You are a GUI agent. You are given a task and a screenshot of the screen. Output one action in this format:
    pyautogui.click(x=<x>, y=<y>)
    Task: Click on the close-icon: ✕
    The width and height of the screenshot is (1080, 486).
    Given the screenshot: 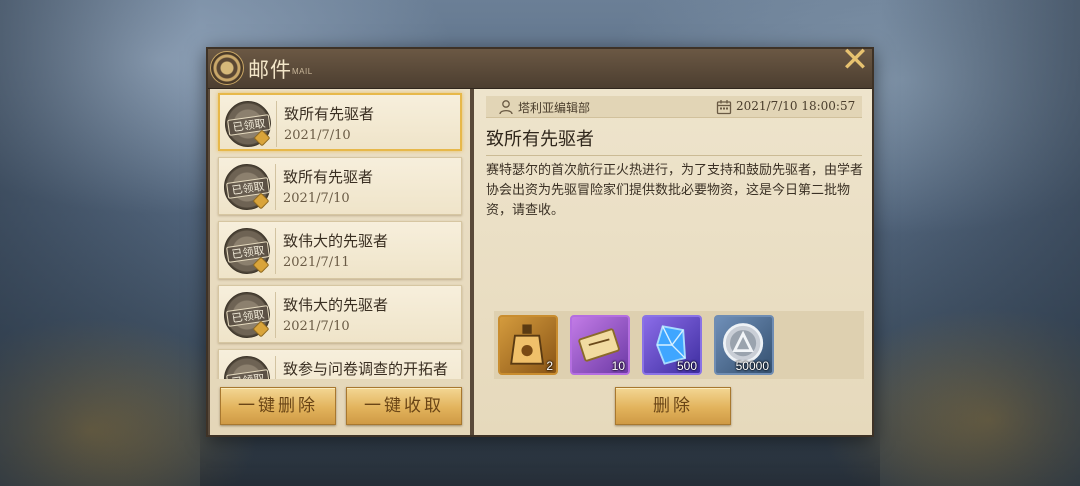 What is the action you would take?
    pyautogui.click(x=855, y=60)
    